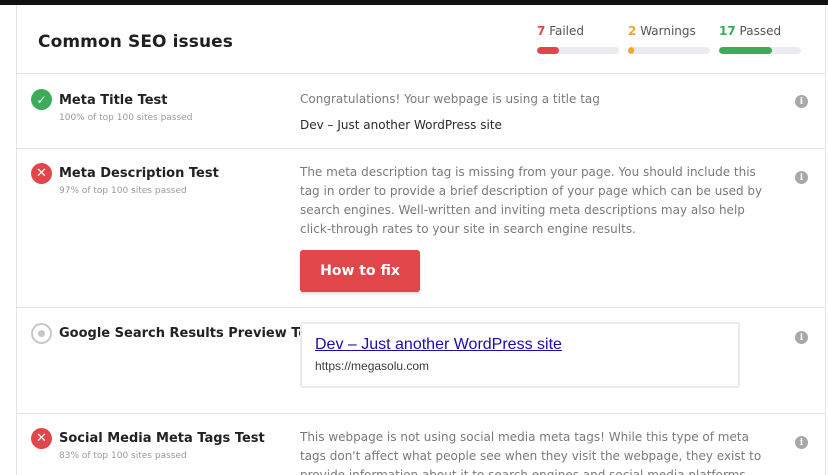  What do you see at coordinates (541, 31) in the screenshot?
I see `failed-count: 7` at bounding box center [541, 31].